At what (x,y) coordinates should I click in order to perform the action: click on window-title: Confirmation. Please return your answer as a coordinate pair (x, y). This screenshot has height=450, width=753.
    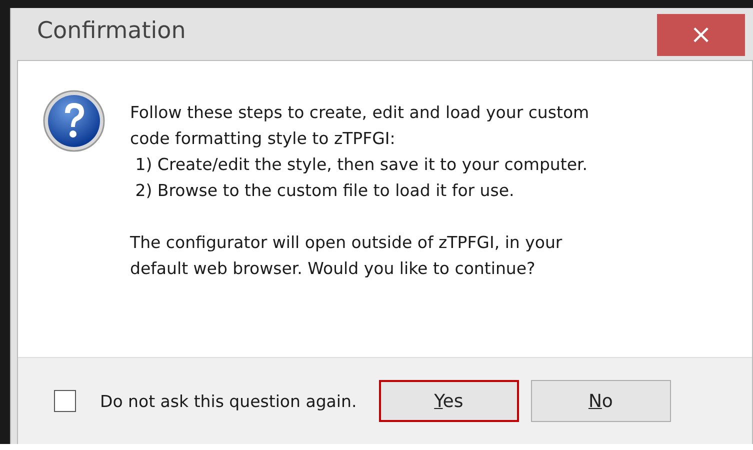
    Looking at the image, I should click on (111, 31).